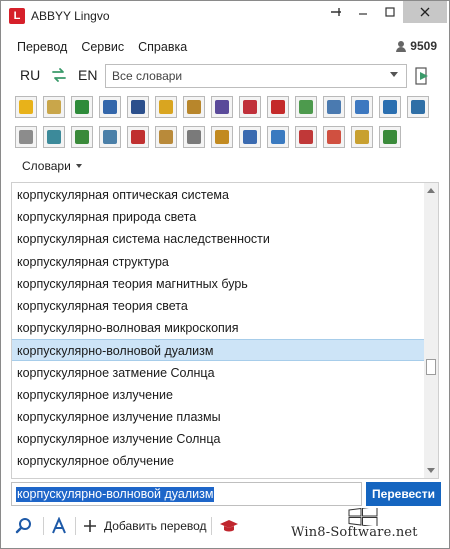 The image size is (450, 549). I want to click on dict-icon-ab, so click(306, 137).